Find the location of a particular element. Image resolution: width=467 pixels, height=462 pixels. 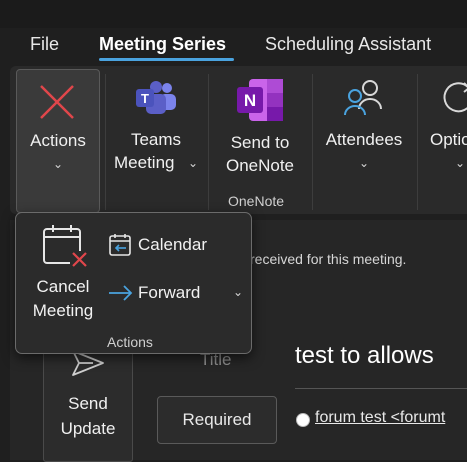

onenote-label-line1: Send to is located at coordinates (260, 142).